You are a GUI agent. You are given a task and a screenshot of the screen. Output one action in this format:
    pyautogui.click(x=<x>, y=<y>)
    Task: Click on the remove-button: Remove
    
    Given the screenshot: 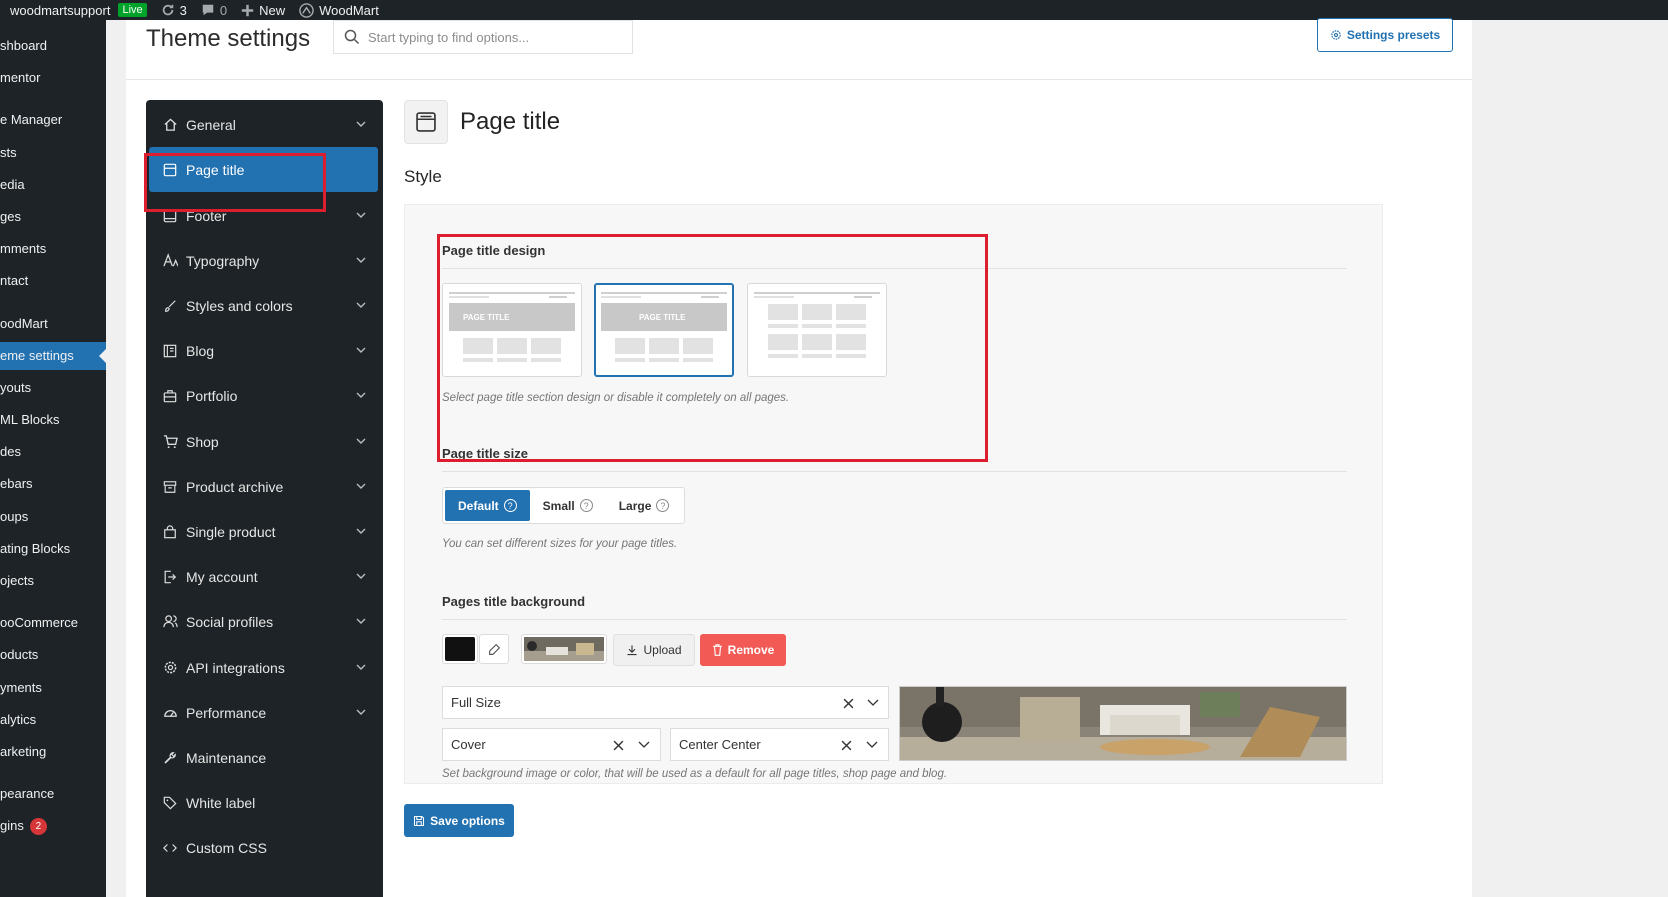 What is the action you would take?
    pyautogui.click(x=743, y=650)
    